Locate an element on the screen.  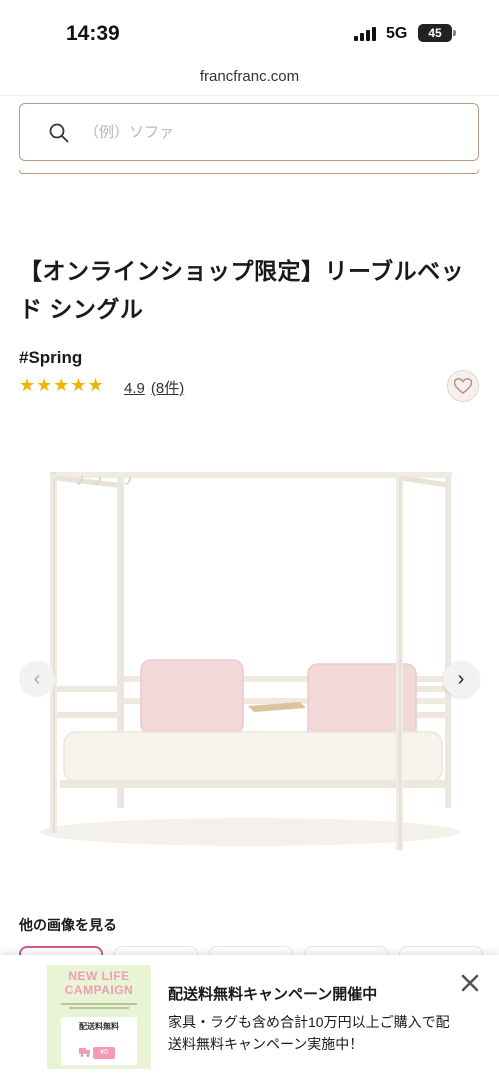
rating-link: 4.9 (8件) is located at coordinates (157, 387).